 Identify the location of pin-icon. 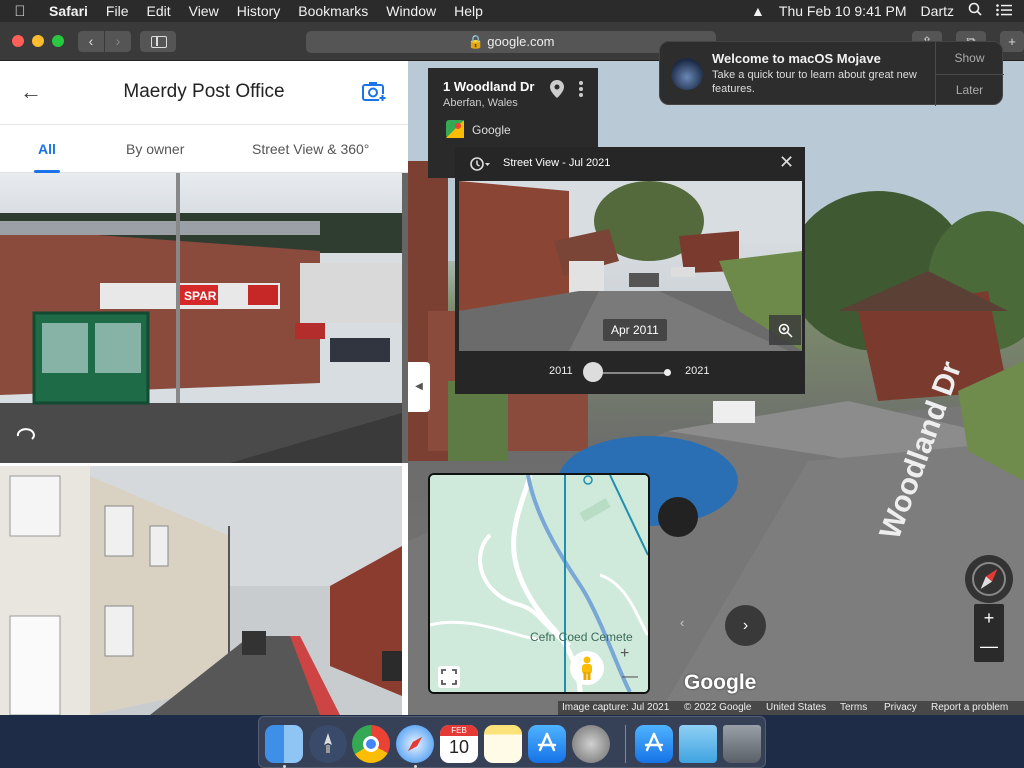
(557, 89).